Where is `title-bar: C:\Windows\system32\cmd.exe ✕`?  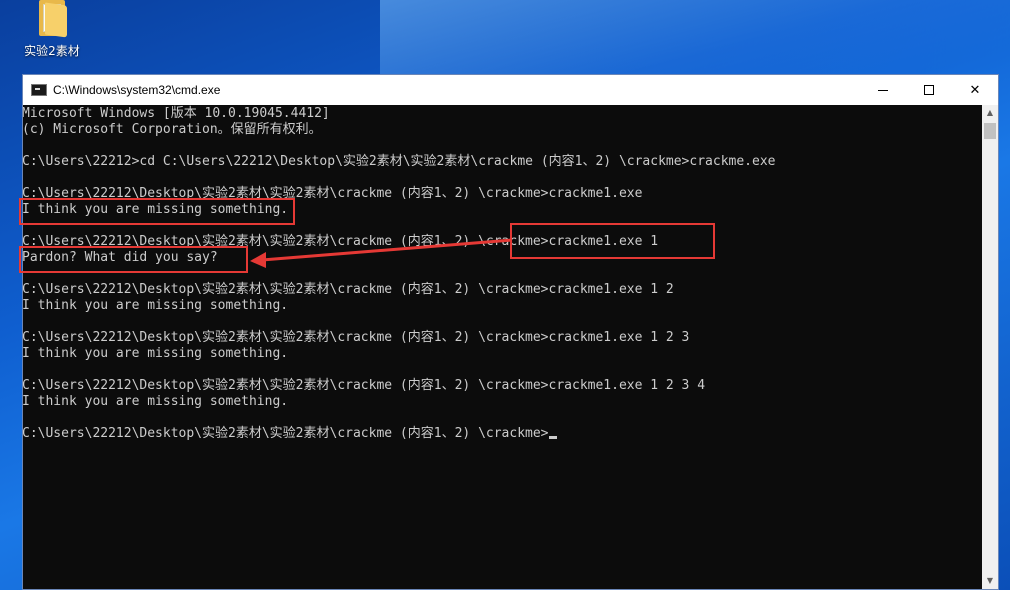 title-bar: C:\Windows\system32\cmd.exe ✕ is located at coordinates (510, 90).